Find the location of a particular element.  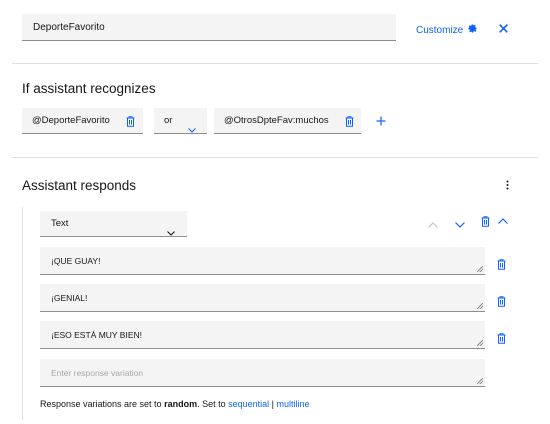

new-variation-input: Enter response variation is located at coordinates (262, 373).